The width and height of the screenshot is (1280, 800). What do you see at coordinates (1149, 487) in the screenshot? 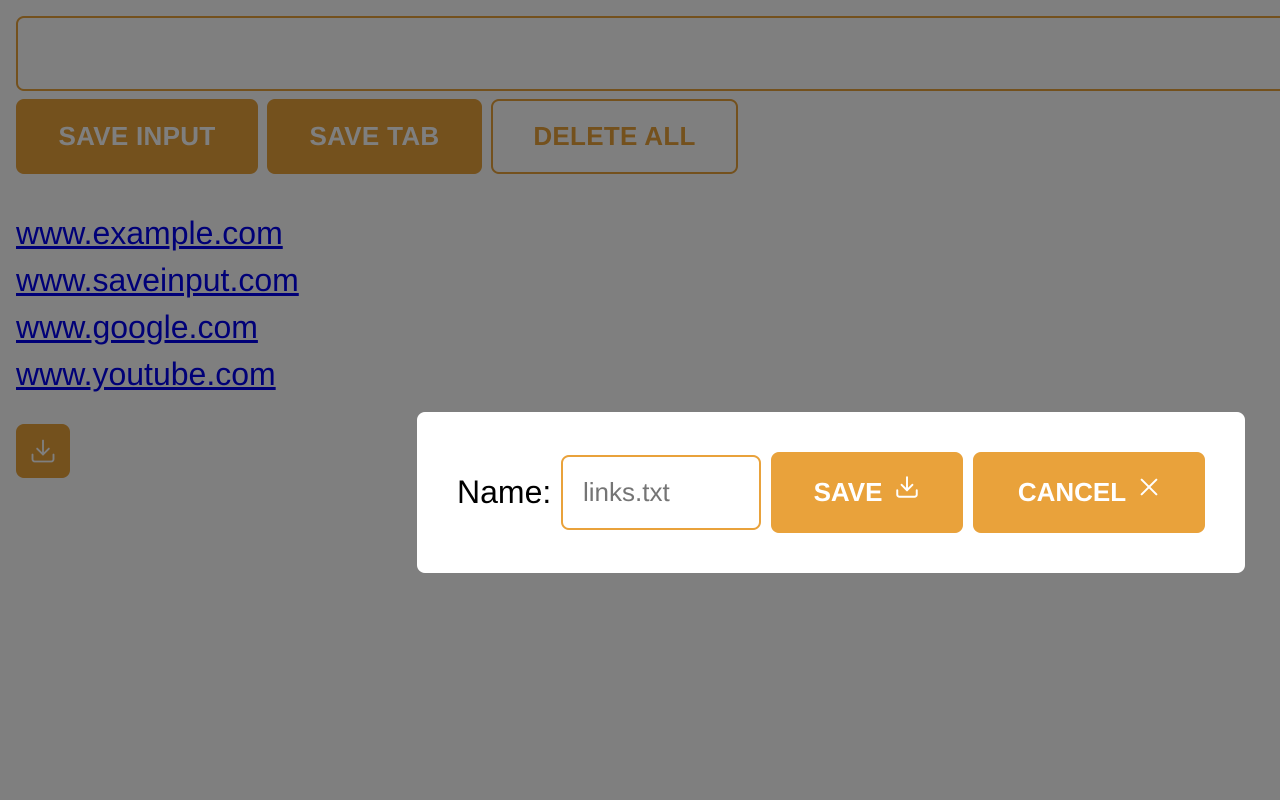
I see `close-icon` at bounding box center [1149, 487].